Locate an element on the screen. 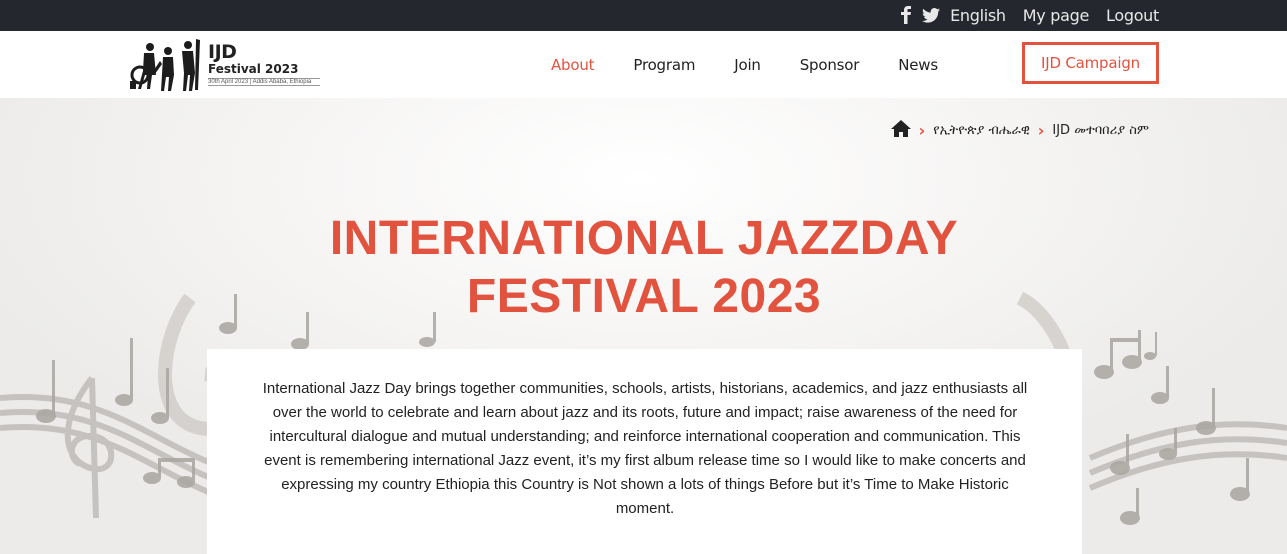  social-links is located at coordinates (920, 17).